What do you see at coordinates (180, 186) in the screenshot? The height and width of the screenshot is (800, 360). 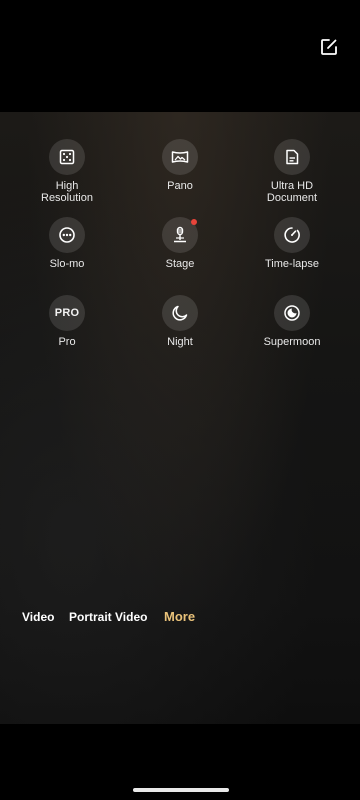 I see `mode-label: Pano` at bounding box center [180, 186].